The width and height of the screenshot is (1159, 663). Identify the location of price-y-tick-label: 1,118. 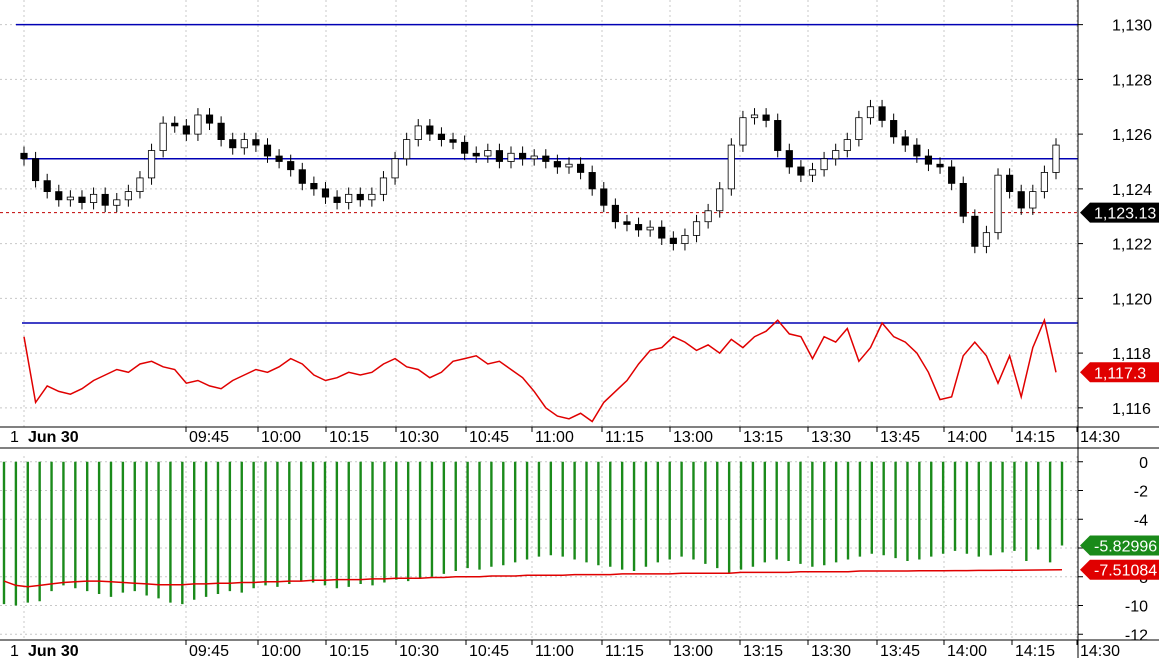
(1131, 354).